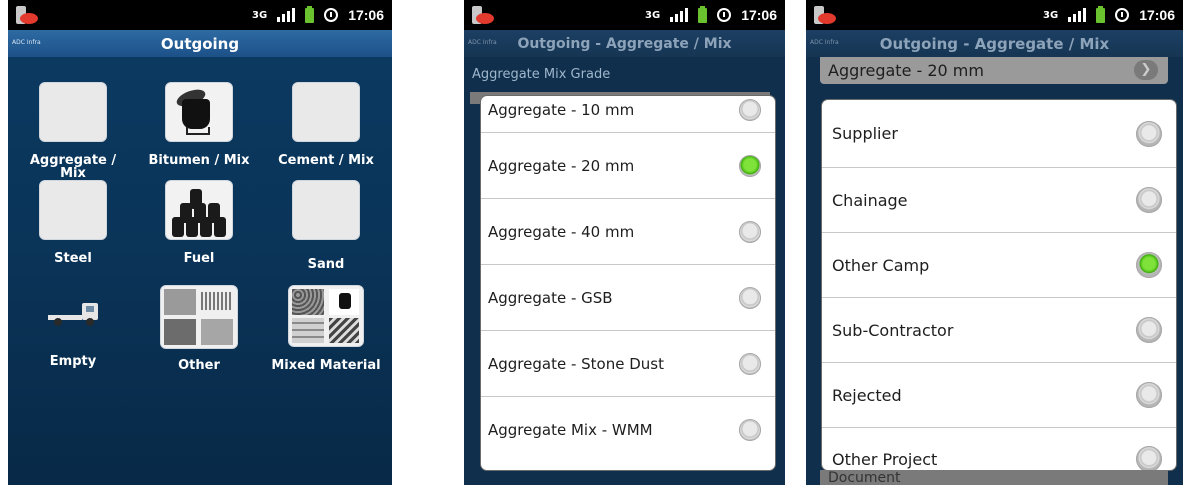 This screenshot has width=1183, height=485. Describe the element at coordinates (885, 459) in the screenshot. I see `option-label: Other Project` at that location.